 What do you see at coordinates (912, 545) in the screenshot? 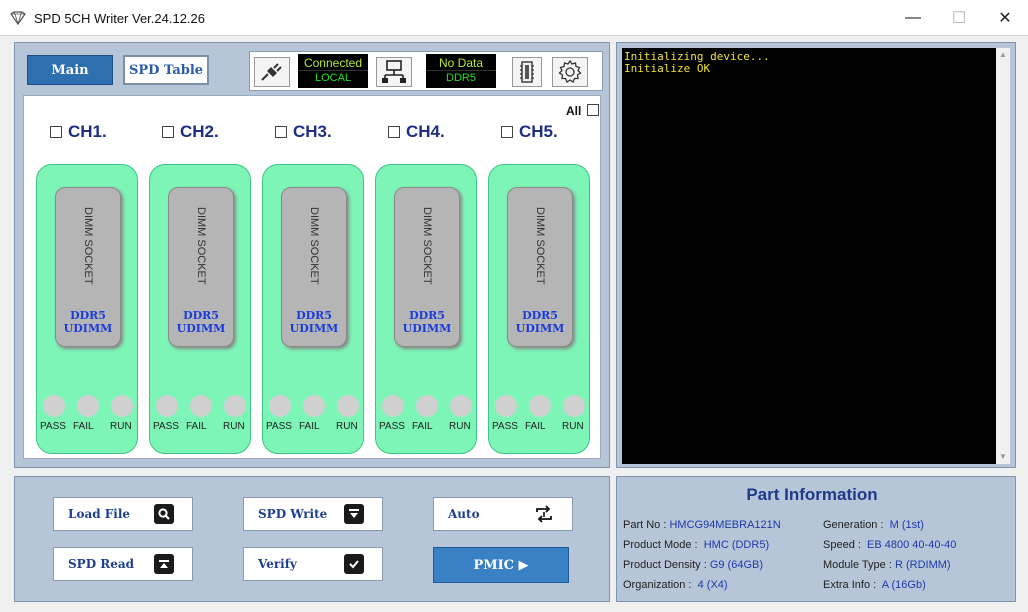
I see `speed-value: EB 4800 40-40-40` at bounding box center [912, 545].